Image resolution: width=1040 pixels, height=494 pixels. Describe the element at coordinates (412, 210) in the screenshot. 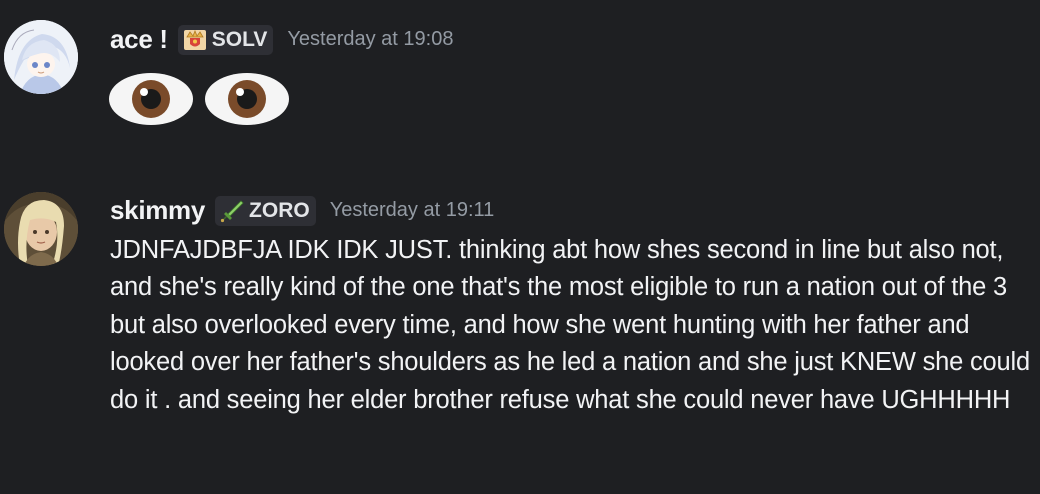

I see `timestamp: Yesterday at 19:11` at that location.